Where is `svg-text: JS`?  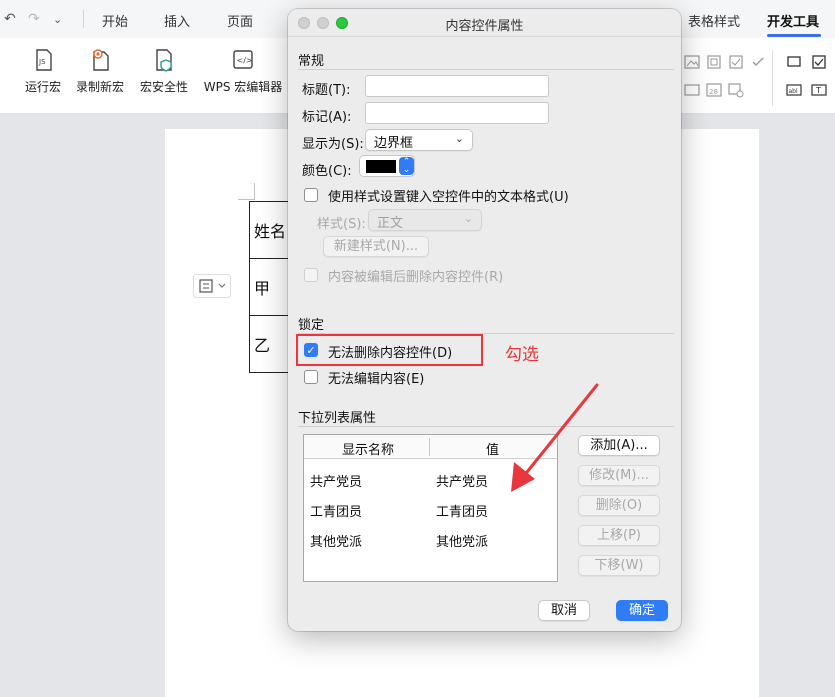
svg-text: JS is located at coordinates (42, 62).